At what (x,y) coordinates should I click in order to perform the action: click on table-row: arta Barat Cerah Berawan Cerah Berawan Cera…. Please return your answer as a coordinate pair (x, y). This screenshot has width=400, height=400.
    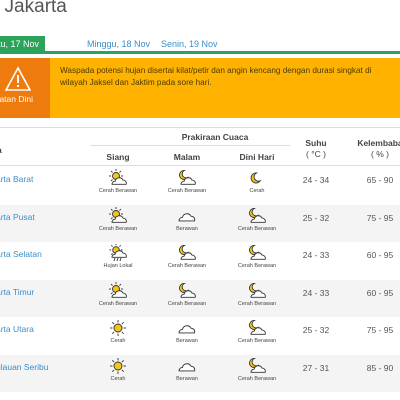
    Looking at the image, I should click on (200, 185).